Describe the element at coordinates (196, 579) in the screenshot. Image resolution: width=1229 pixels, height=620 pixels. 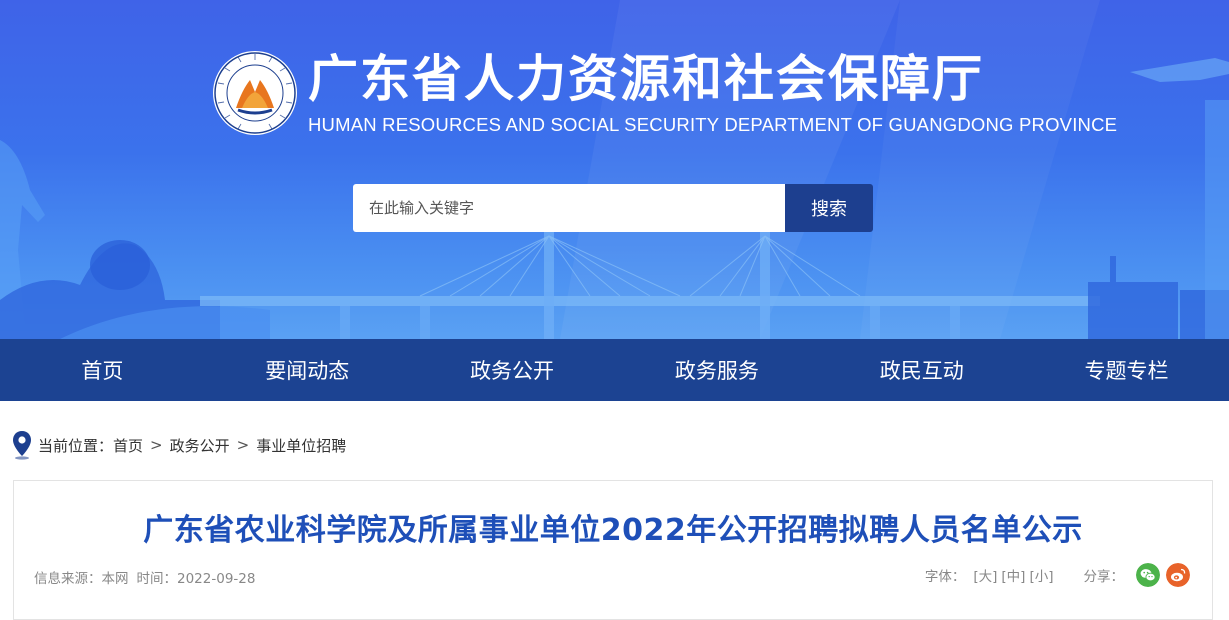
I see `article-time: 时间：2022-09-28` at that location.